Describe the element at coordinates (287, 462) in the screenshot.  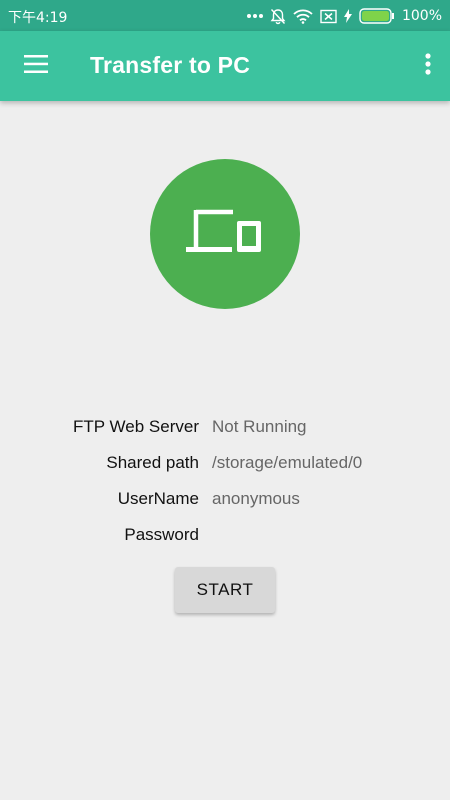
I see `shared-path-value: /storage/emulated/0` at that location.